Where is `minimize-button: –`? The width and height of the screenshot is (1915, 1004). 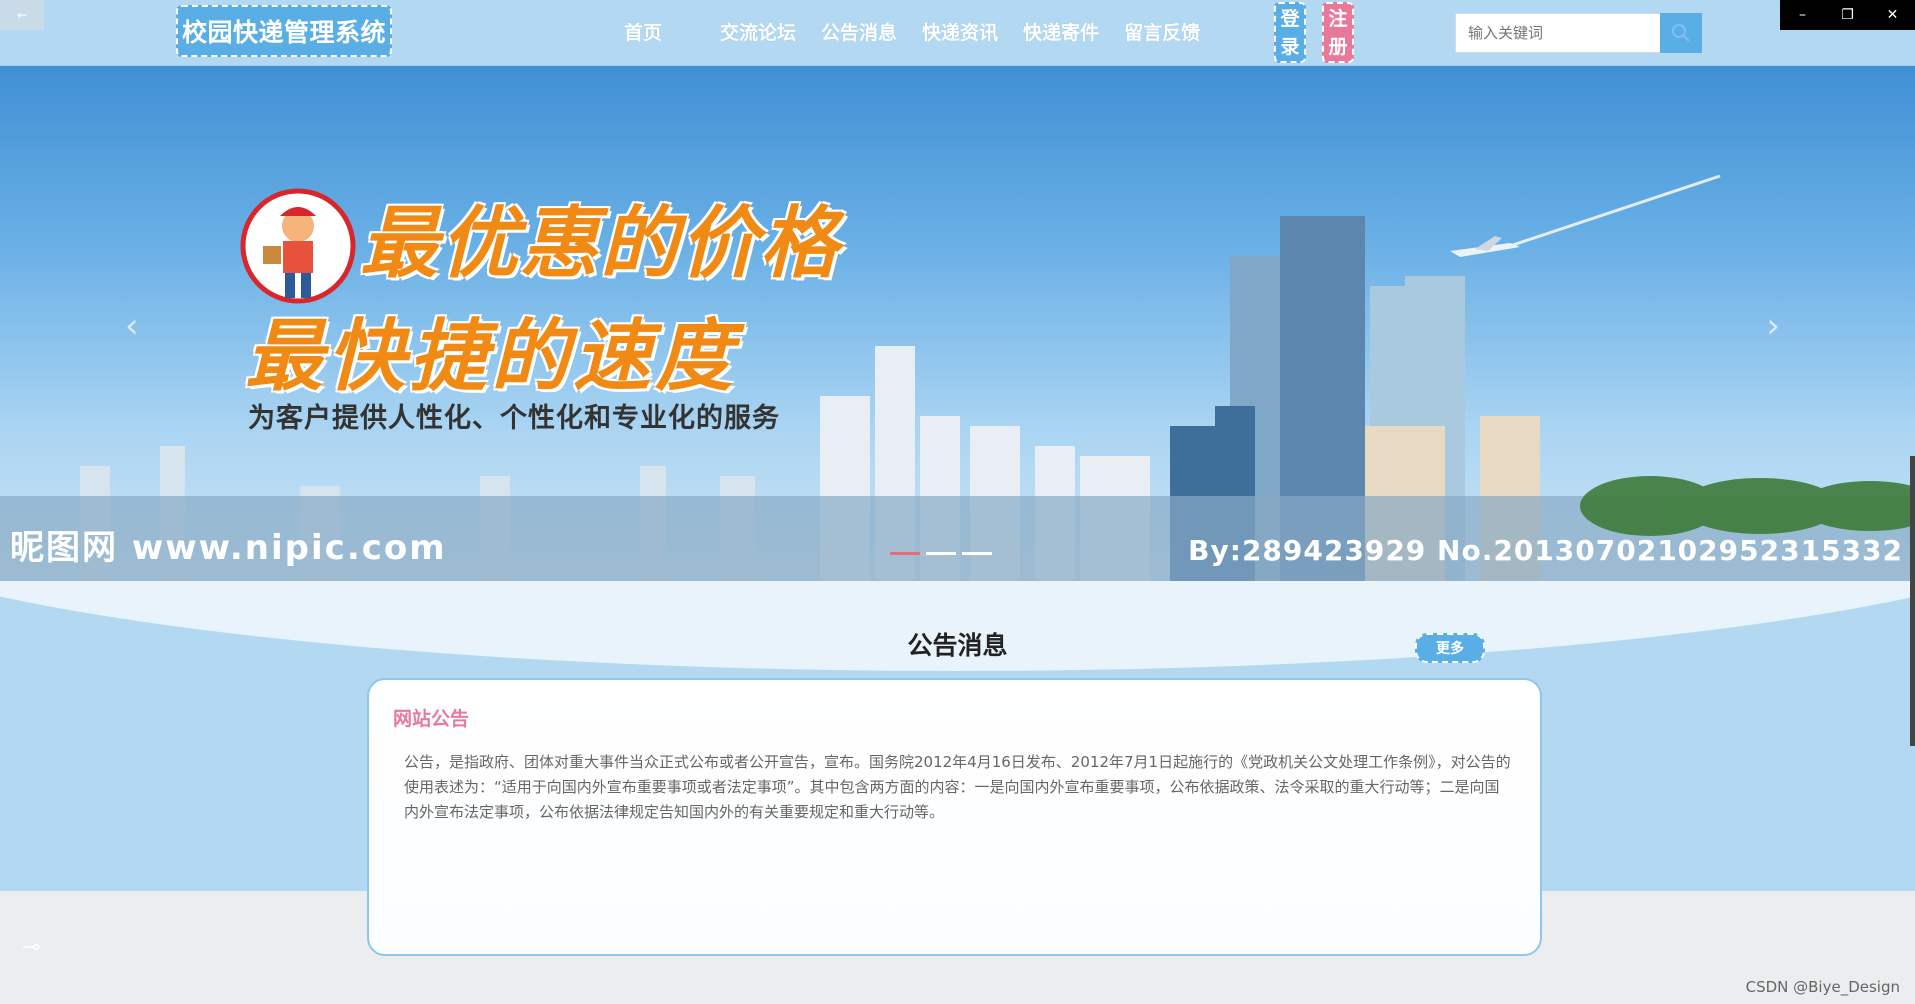
minimize-button: – is located at coordinates (1802, 15).